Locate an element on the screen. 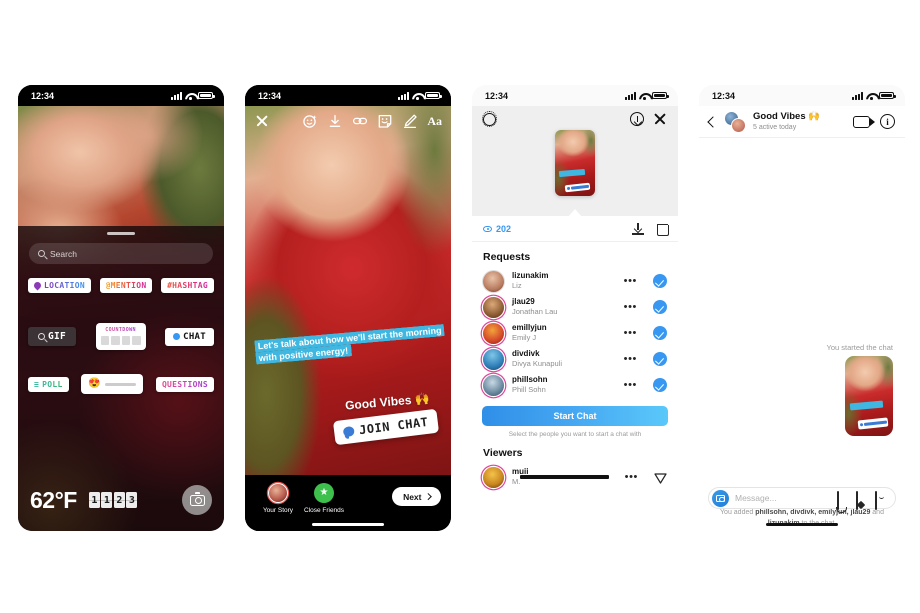 The image size is (920, 613). sticker-location-label: LOCATION is located at coordinates (64, 285).